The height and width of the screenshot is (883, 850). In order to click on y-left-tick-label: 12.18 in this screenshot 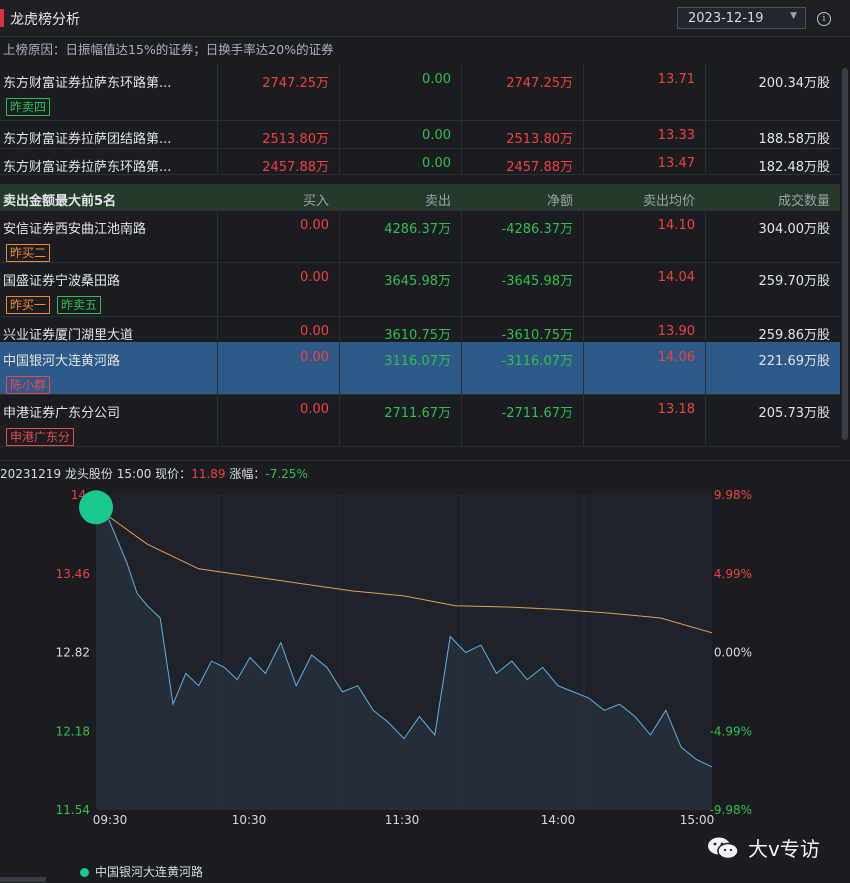, I will do `click(73, 731)`.